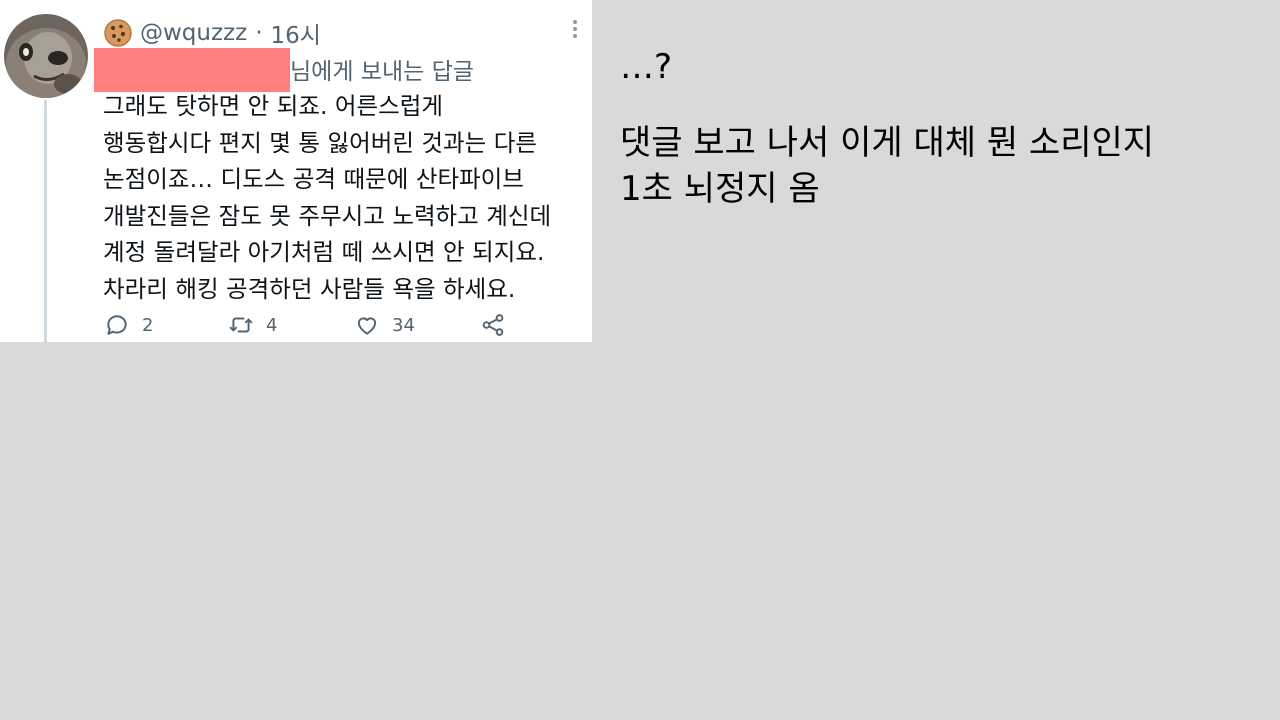 The width and height of the screenshot is (1280, 720). Describe the element at coordinates (382, 72) in the screenshot. I see `reply-to-label: 님에게 보내는 답글` at that location.